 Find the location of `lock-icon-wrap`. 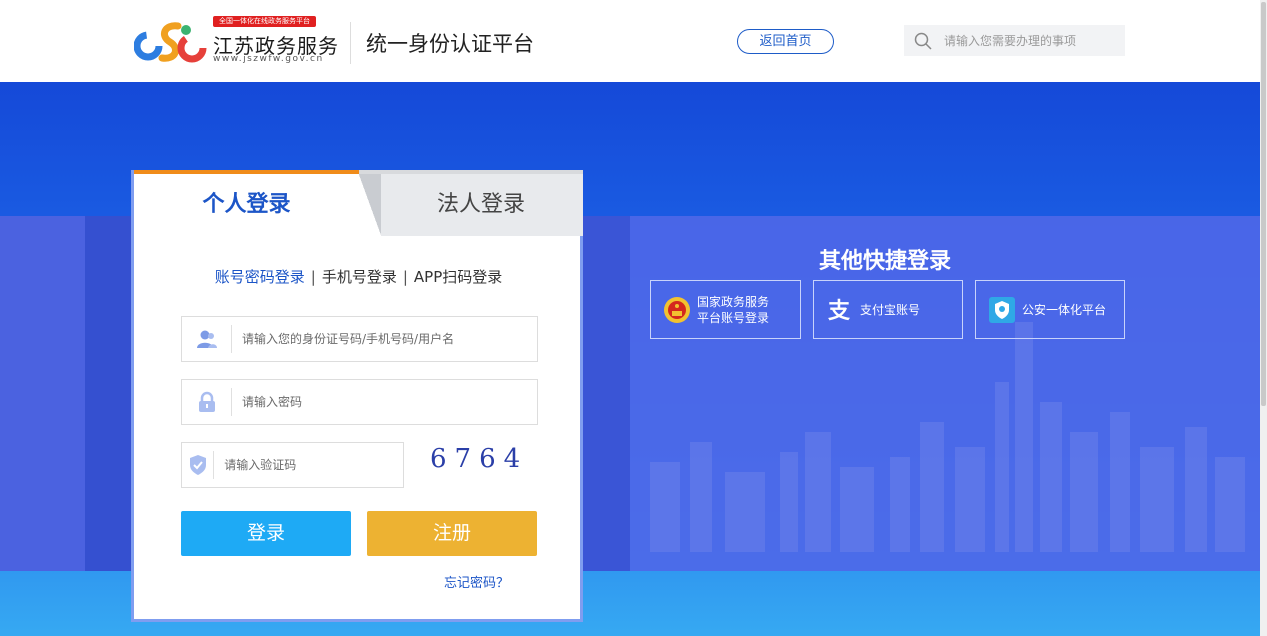

lock-icon-wrap is located at coordinates (207, 402).